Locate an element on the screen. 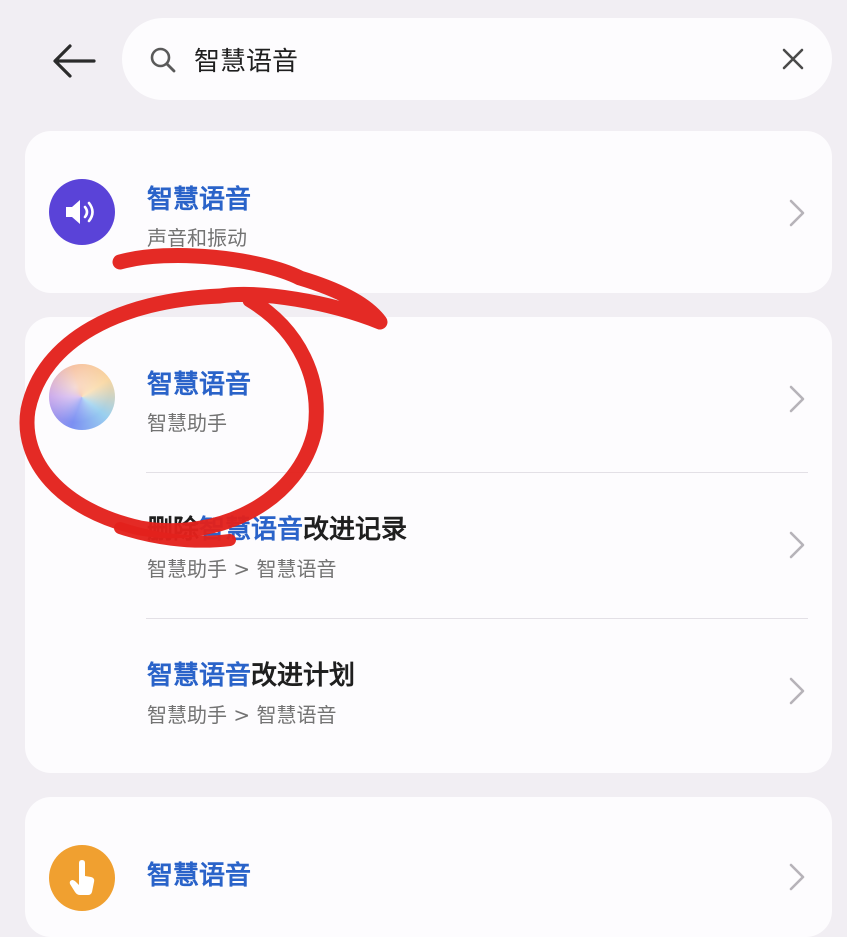 Image resolution: width=847 pixels, height=937 pixels. search-input is located at coordinates (474, 59).